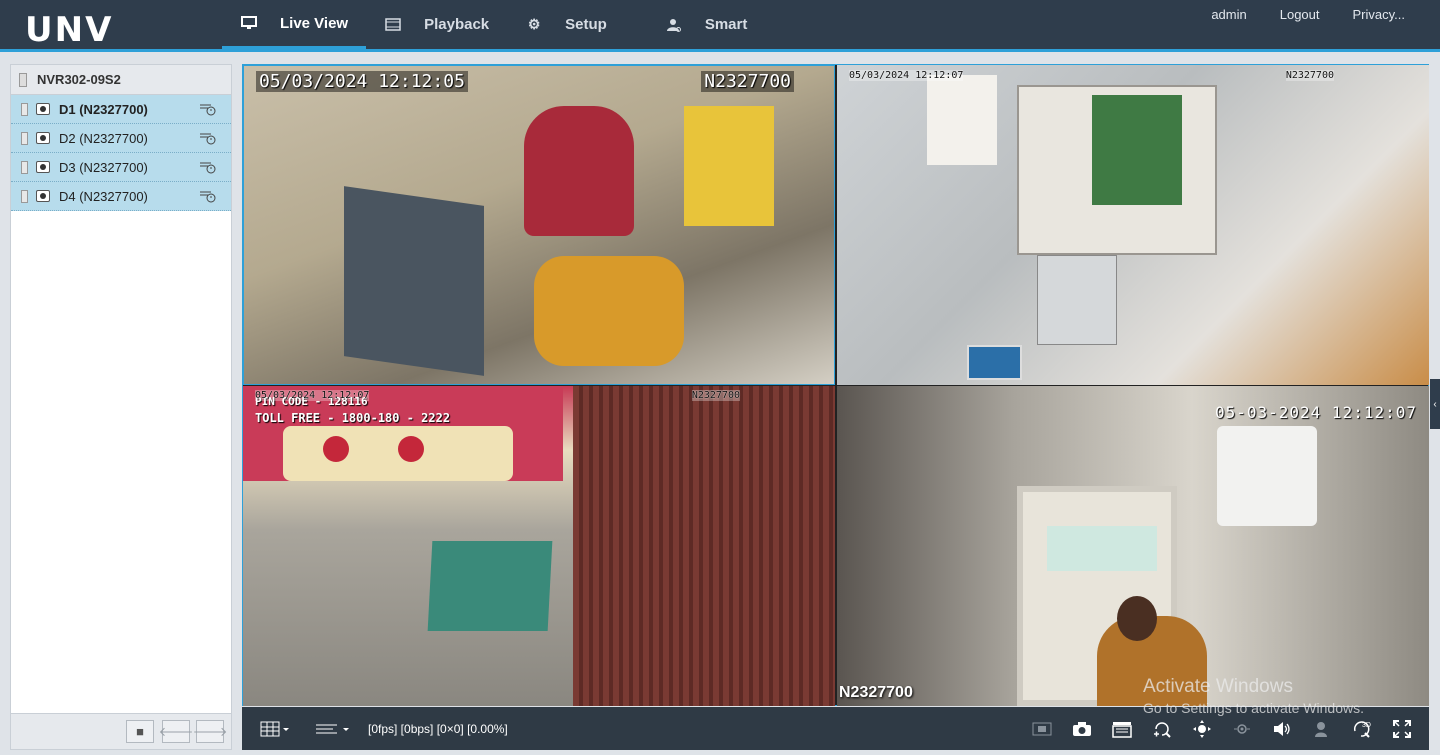 The image size is (1440, 755). What do you see at coordinates (726, 24) in the screenshot?
I see `nav-smart-label: Smart` at bounding box center [726, 24].